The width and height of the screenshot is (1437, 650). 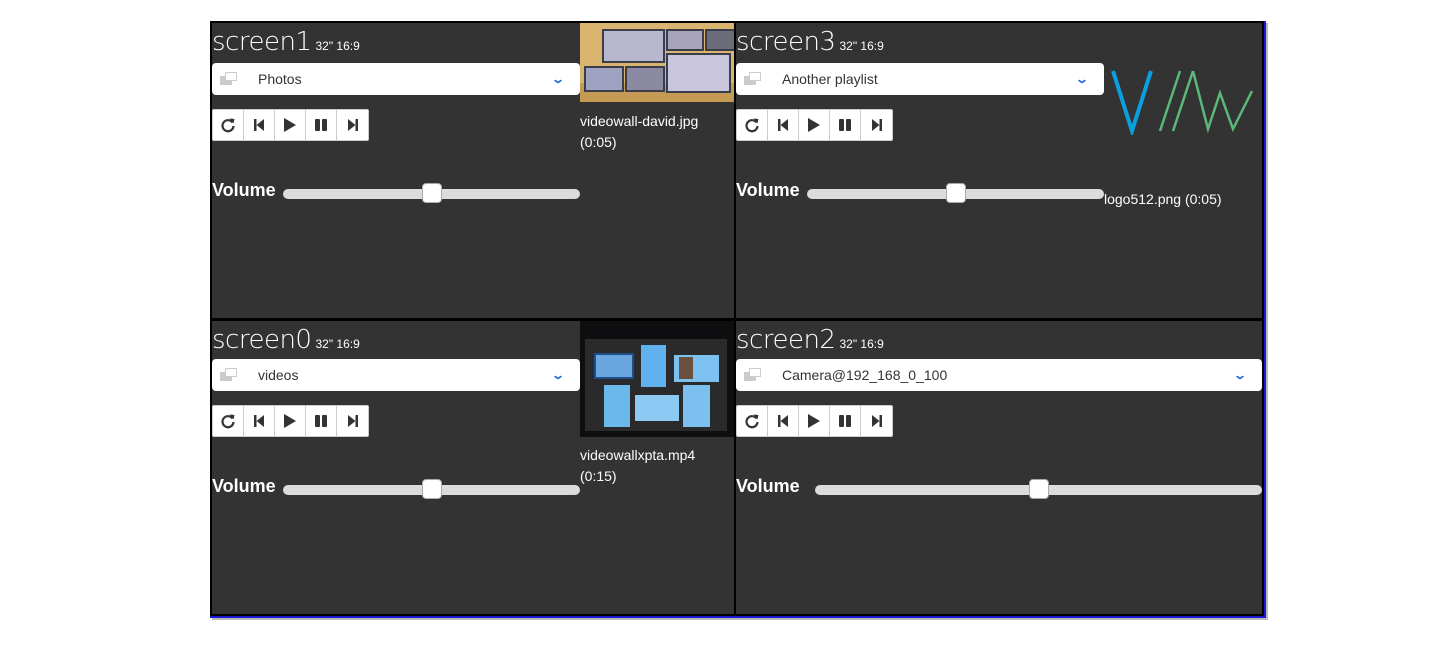 What do you see at coordinates (865, 375) in the screenshot?
I see `playlist-selected: Camera@192_168_0_100` at bounding box center [865, 375].